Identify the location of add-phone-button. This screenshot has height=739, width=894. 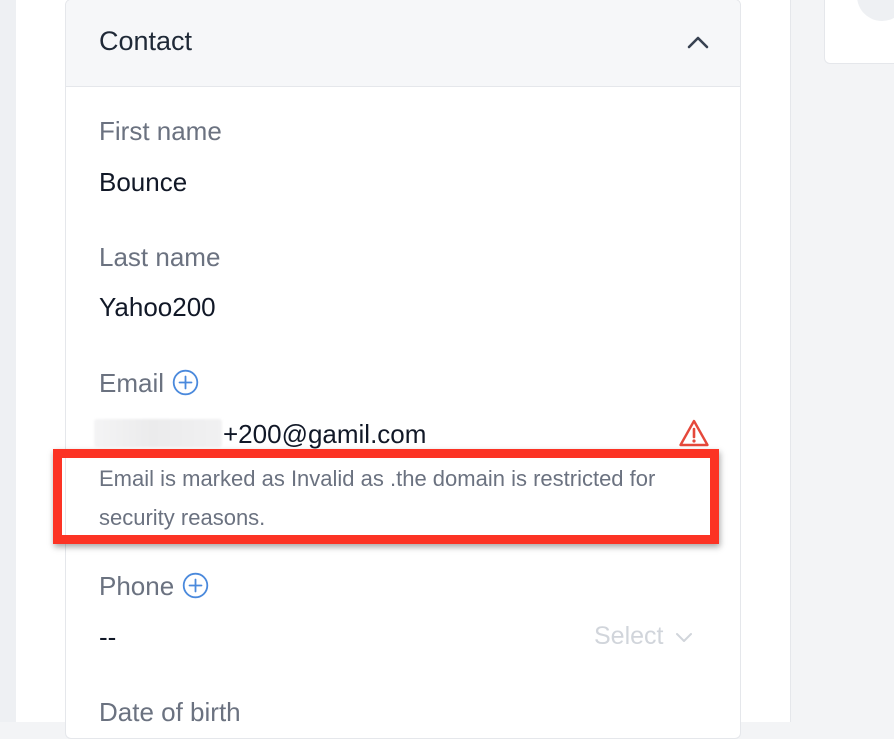
(195, 585).